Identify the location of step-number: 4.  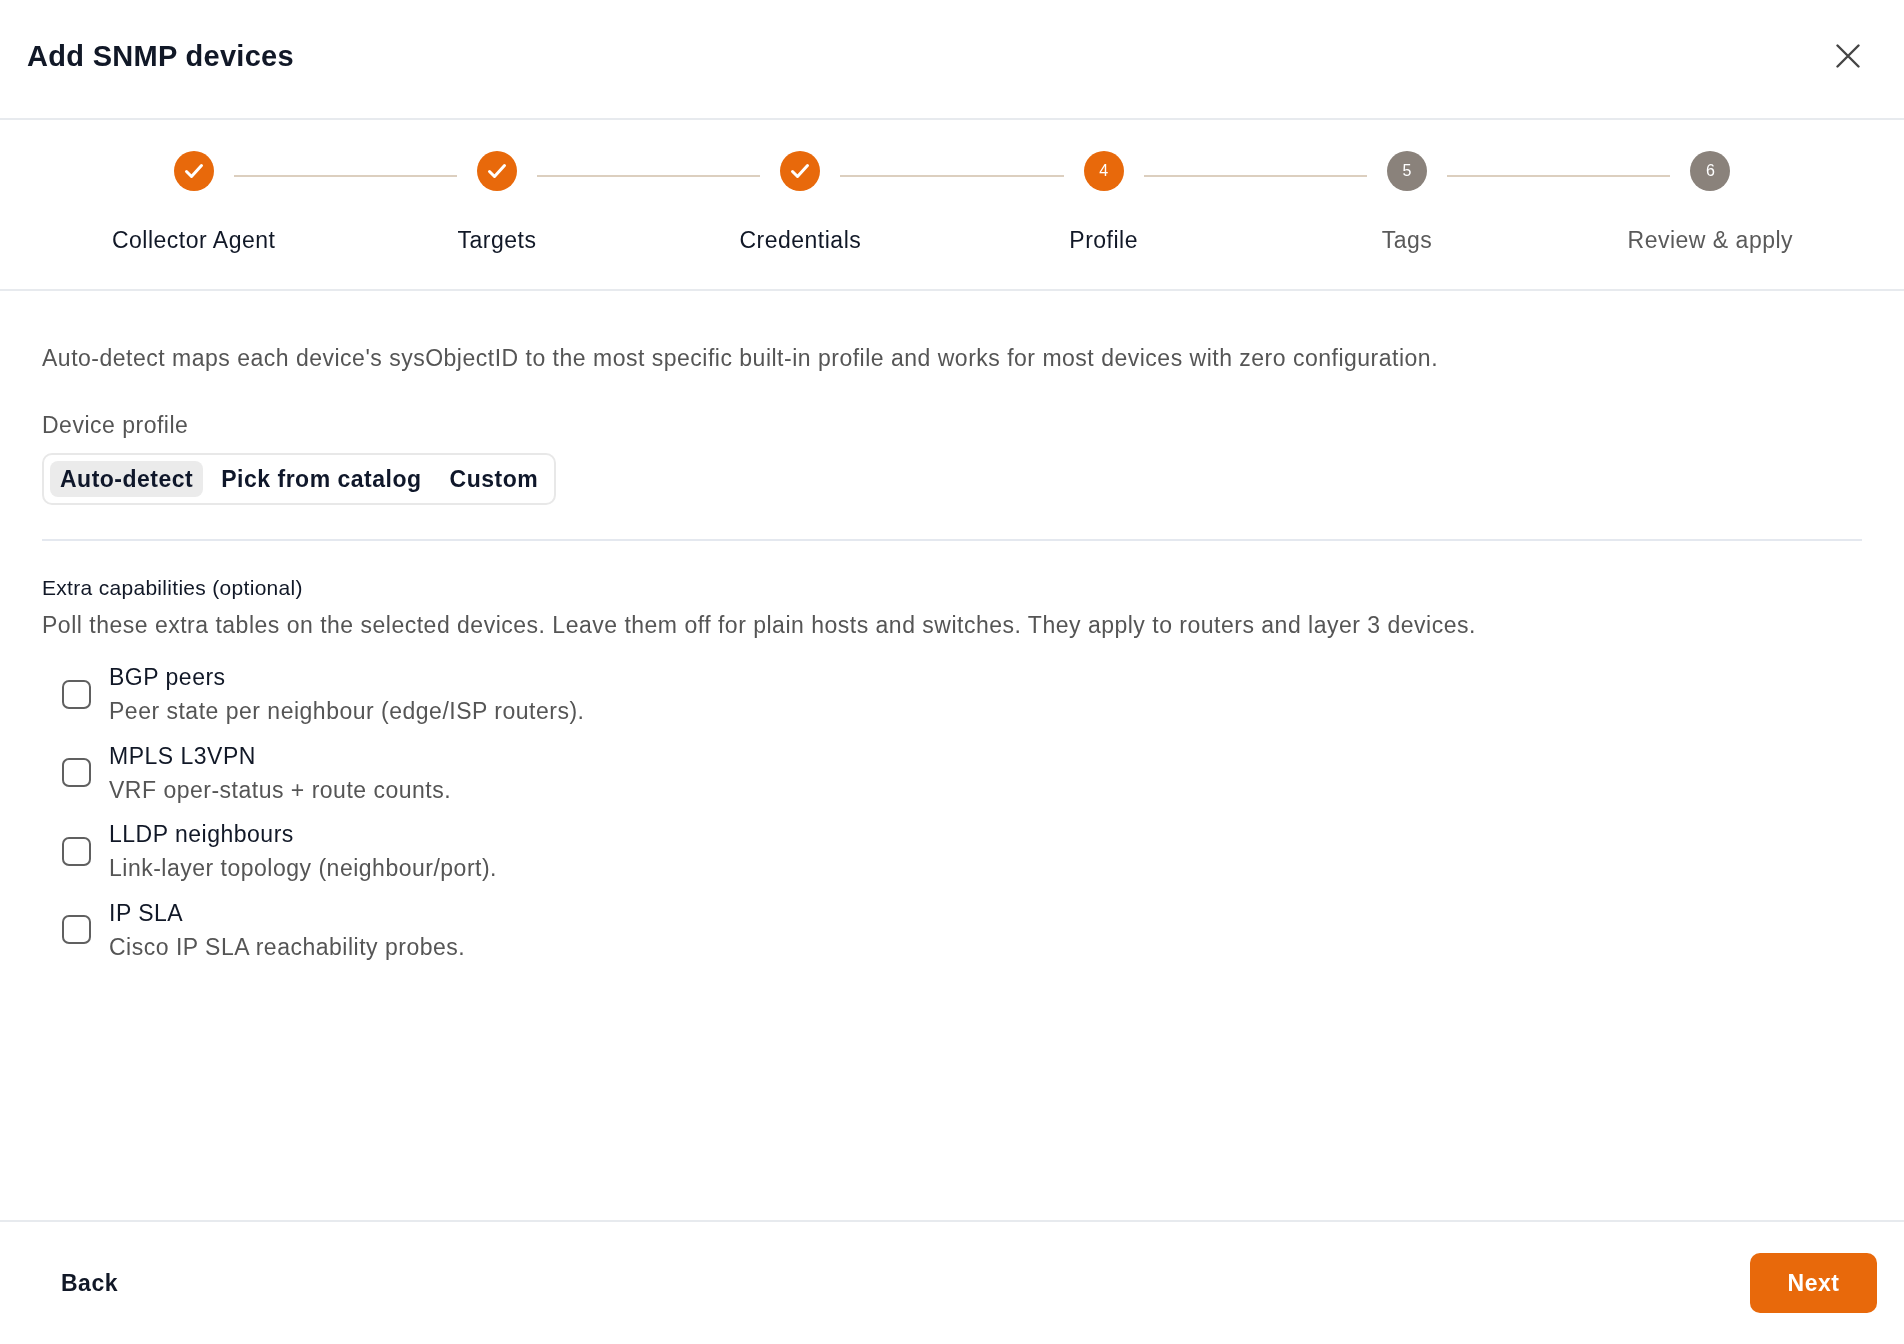
(1103, 171).